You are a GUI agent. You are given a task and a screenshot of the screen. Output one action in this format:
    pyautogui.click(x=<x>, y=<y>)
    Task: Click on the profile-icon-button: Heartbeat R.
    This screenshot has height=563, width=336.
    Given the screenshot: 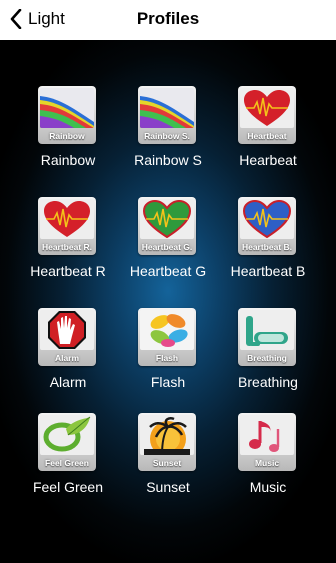 What is the action you would take?
    pyautogui.click(x=67, y=226)
    